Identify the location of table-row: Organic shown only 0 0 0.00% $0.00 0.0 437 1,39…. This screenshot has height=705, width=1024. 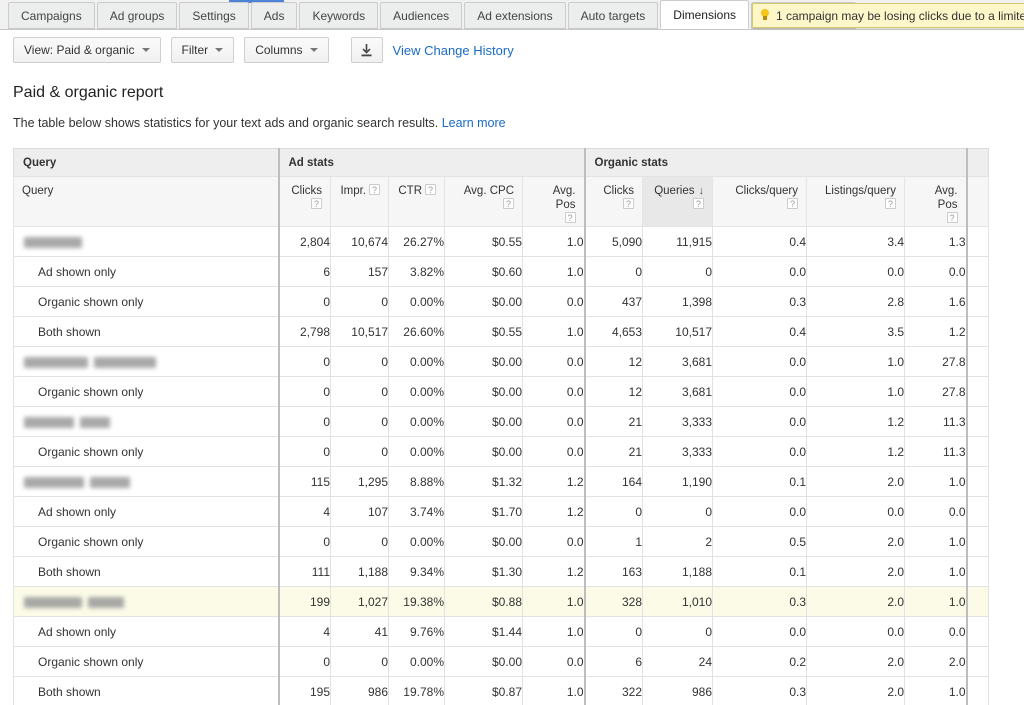
(501, 301).